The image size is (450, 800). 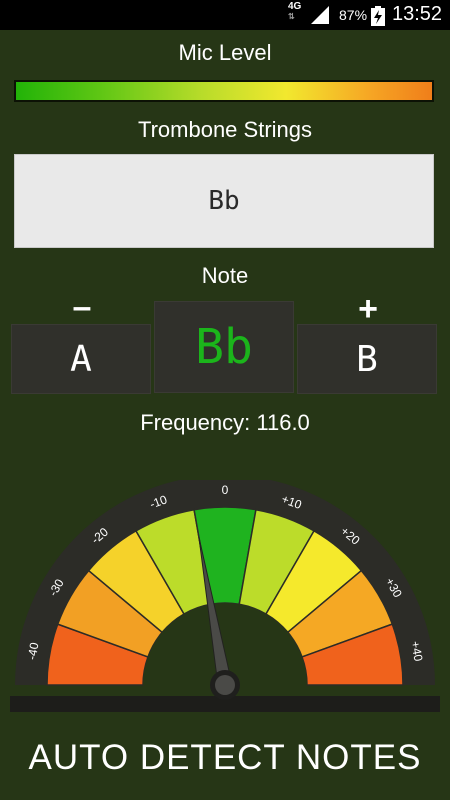 I want to click on strings-selector: Bb, so click(x=224, y=201).